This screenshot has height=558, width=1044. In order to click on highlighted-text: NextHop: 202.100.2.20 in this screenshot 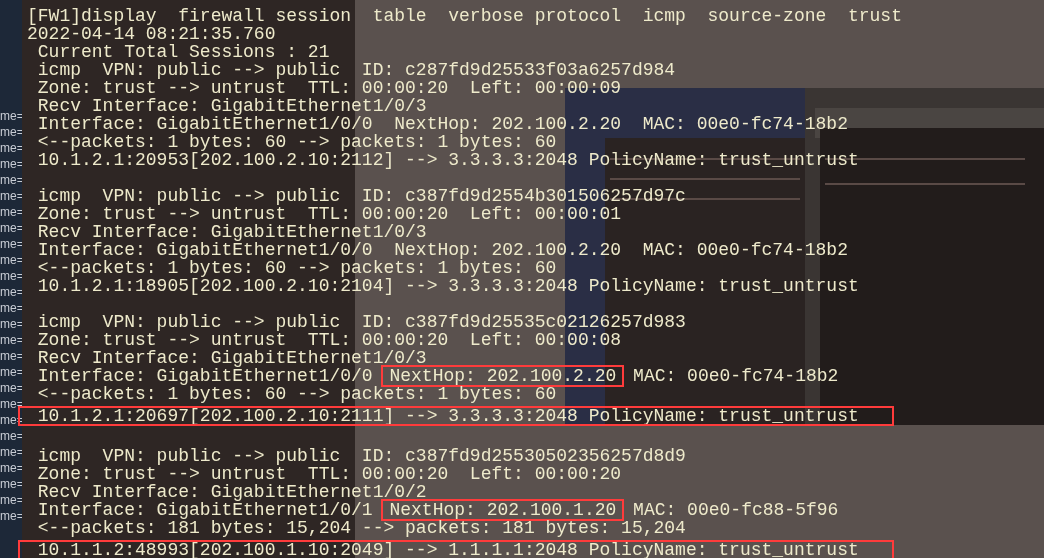, I will do `click(503, 376)`.